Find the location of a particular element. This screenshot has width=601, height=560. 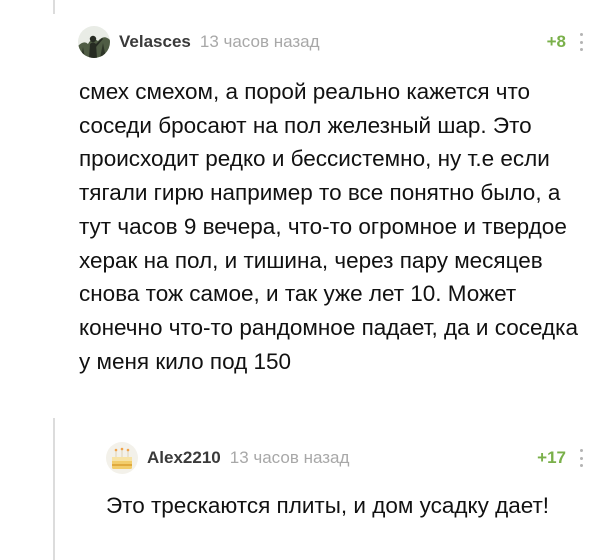

reply-text: Это трескаются плиты, и дом усадку дает! is located at coordinates (328, 505).